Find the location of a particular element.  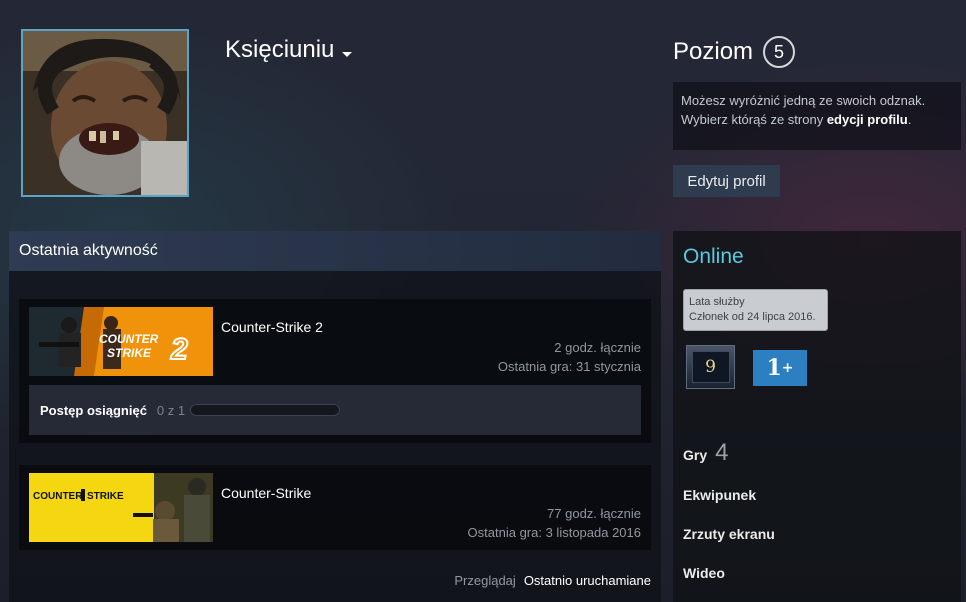

profile-level: Poziom 5 is located at coordinates (734, 52).